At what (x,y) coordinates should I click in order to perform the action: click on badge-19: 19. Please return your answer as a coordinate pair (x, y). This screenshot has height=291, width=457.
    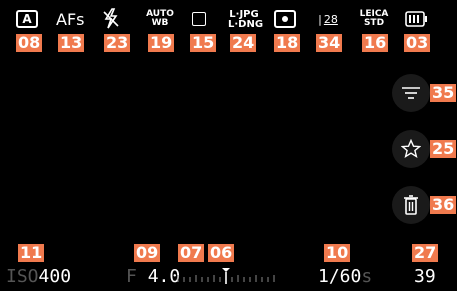
    Looking at the image, I should click on (161, 42).